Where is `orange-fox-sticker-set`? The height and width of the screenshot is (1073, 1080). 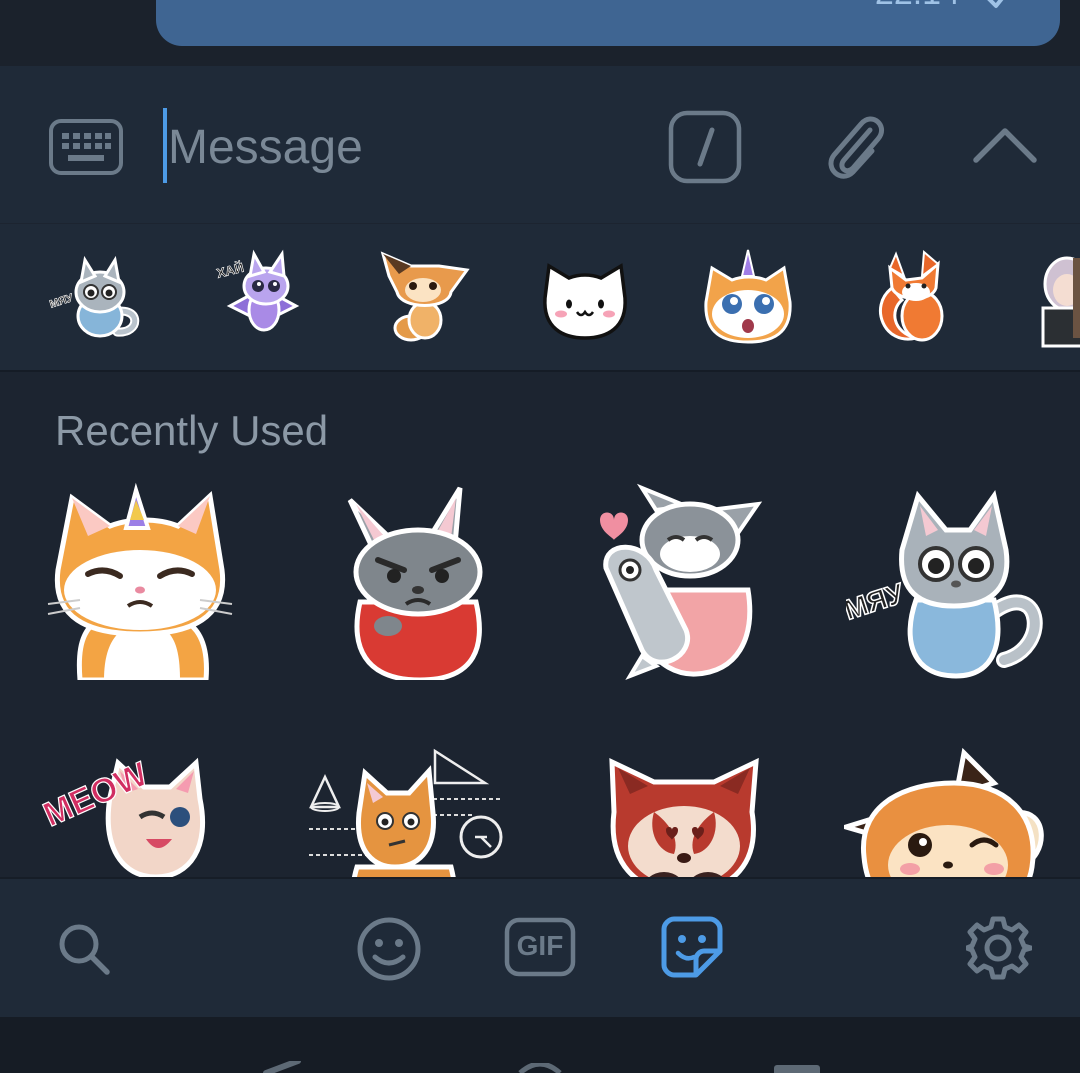
orange-fox-sticker-set is located at coordinates (912, 298).